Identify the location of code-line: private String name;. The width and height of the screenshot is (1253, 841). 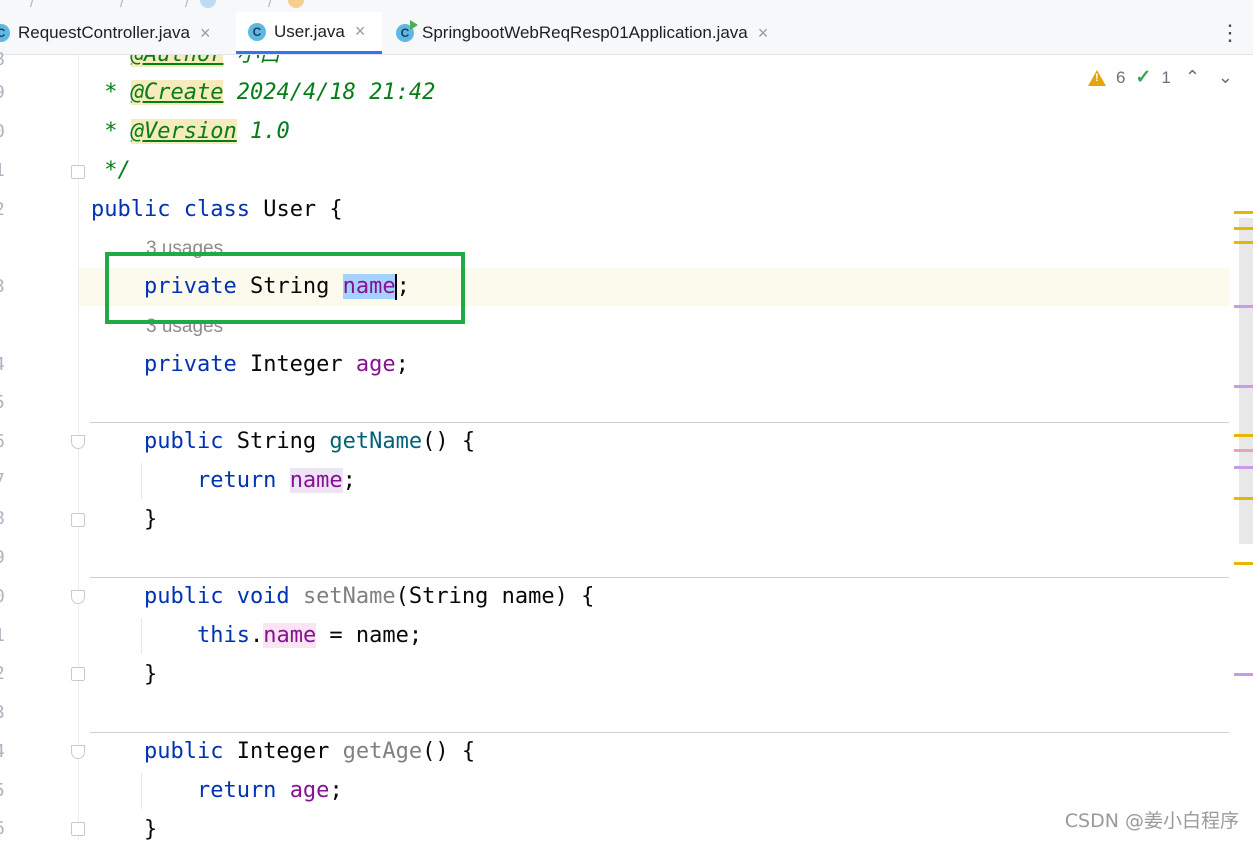
(250, 287).